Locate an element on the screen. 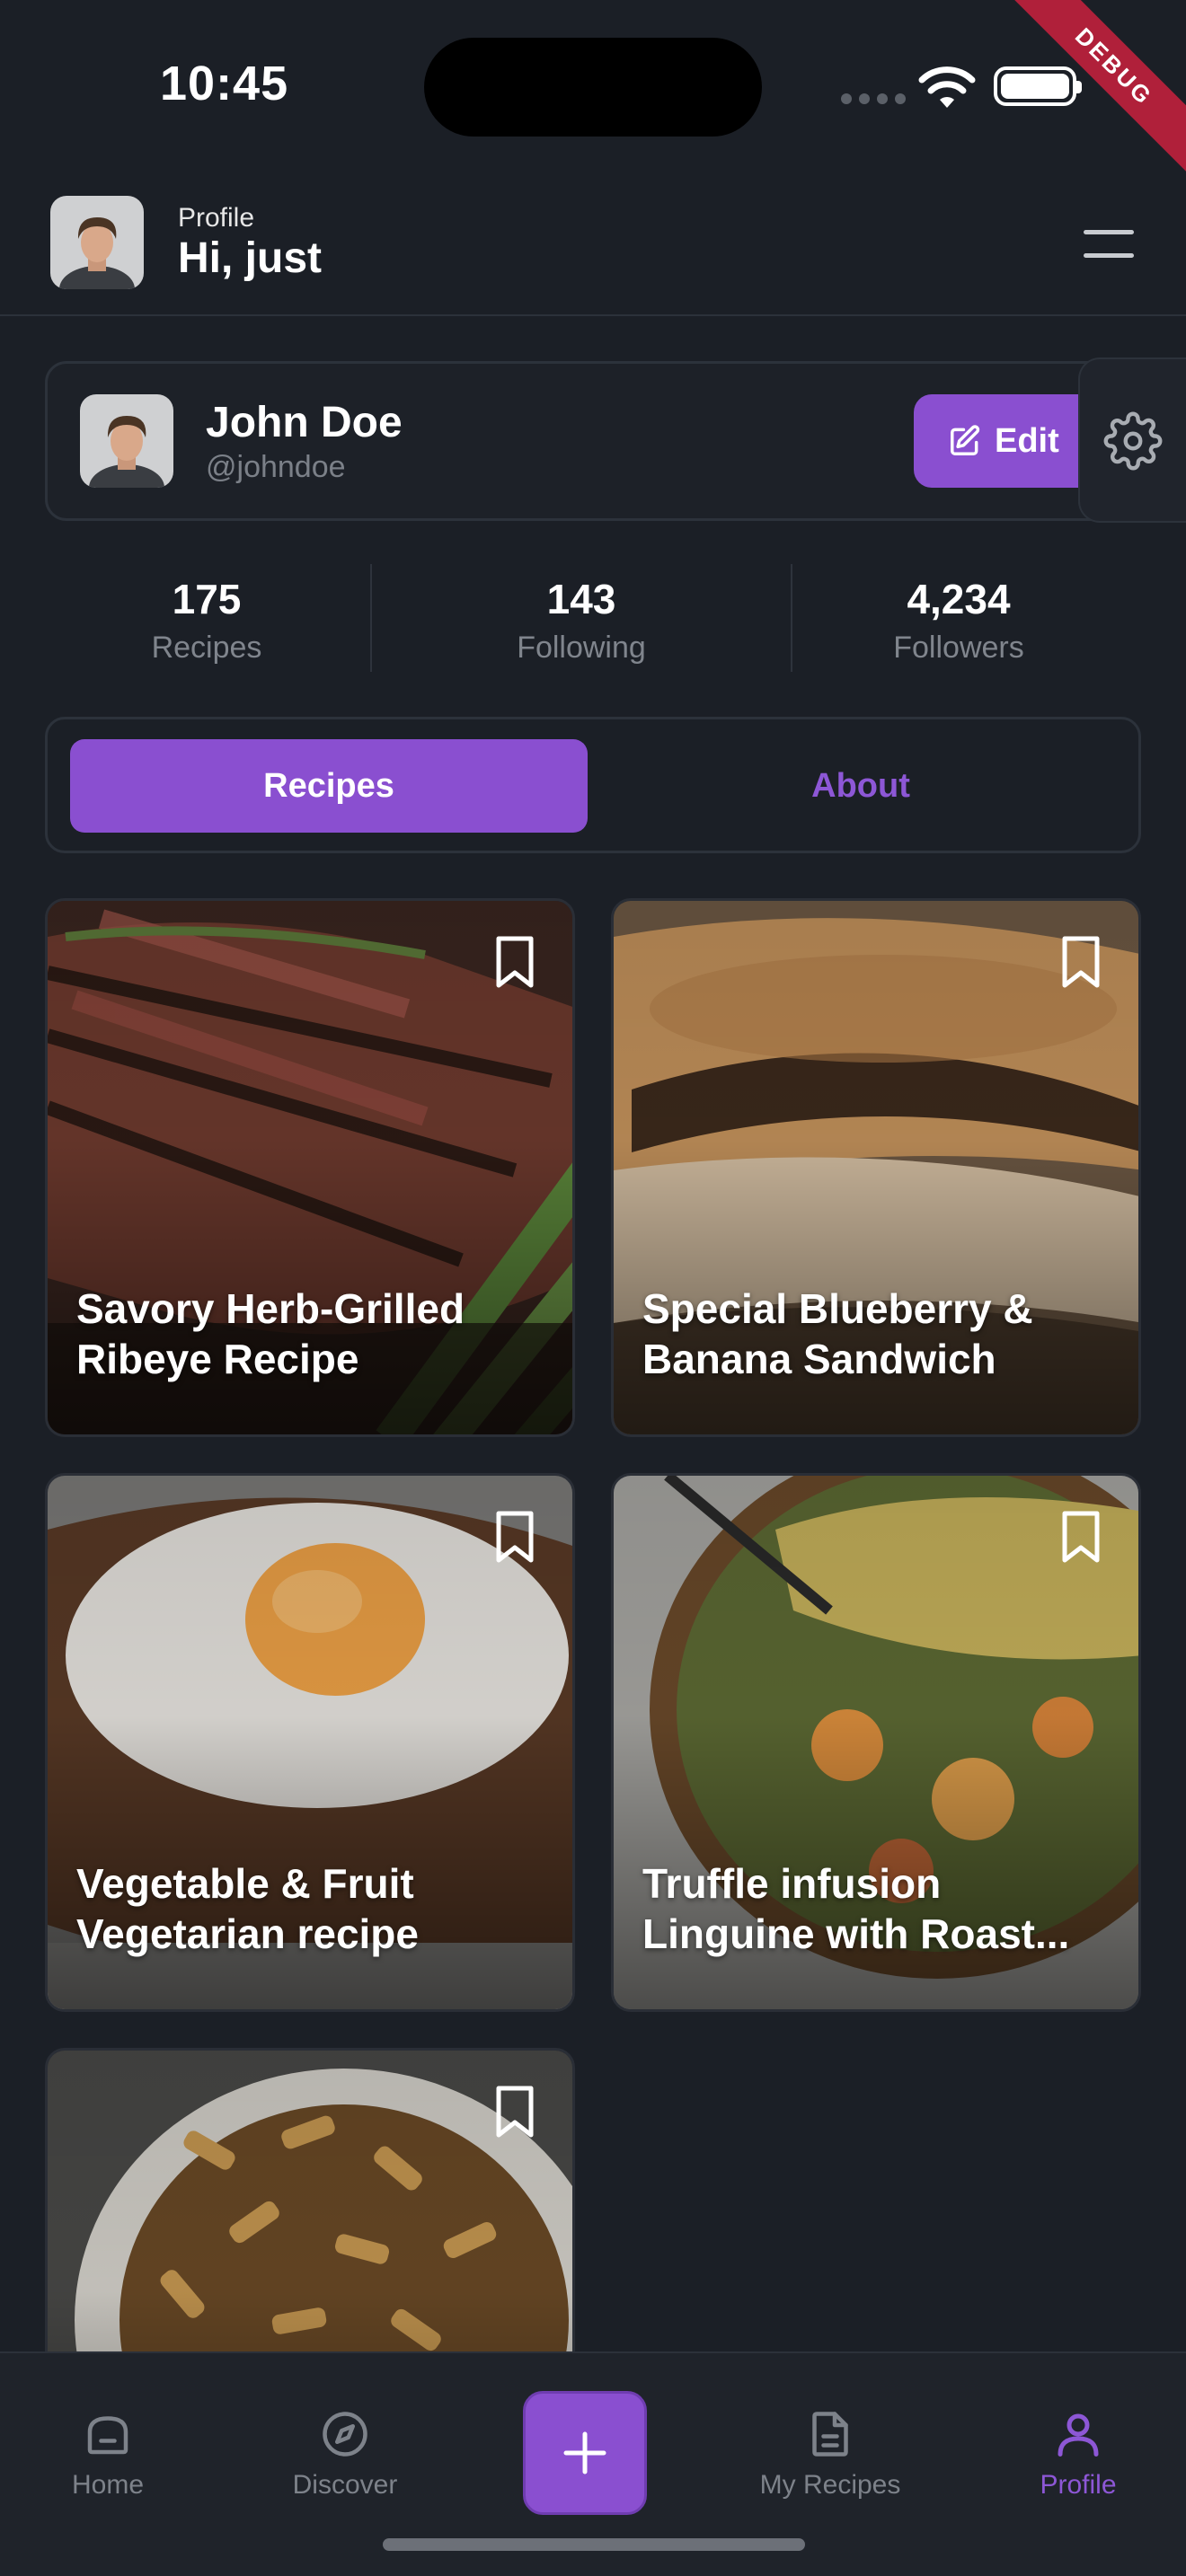  nav-discover: Discover is located at coordinates (345, 2454).